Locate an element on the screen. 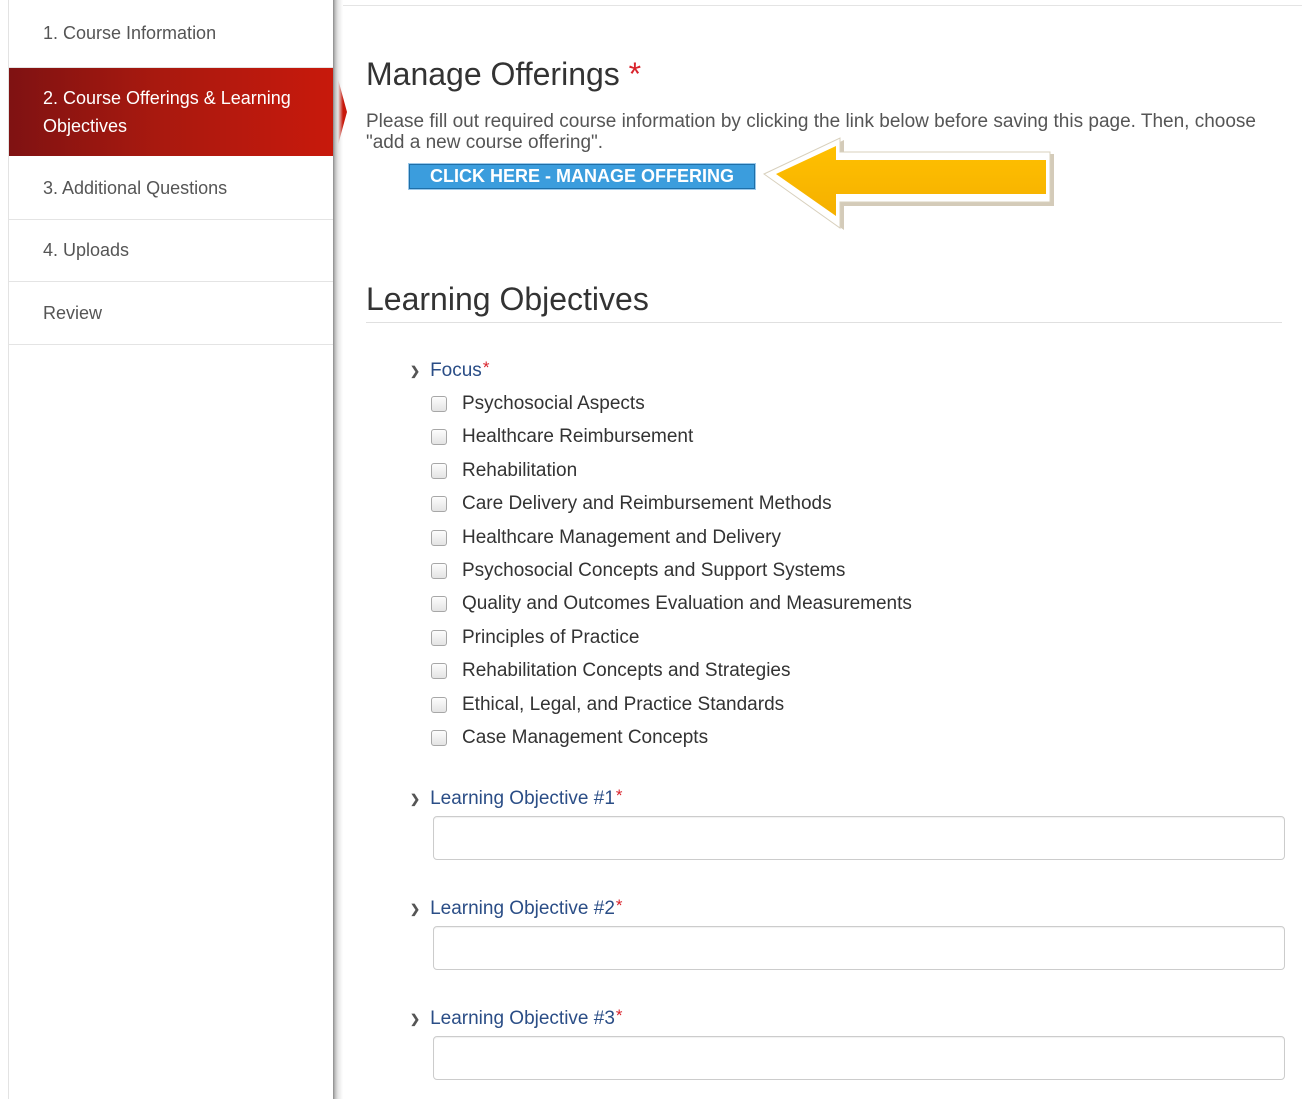 The image size is (1302, 1099). section-divider is located at coordinates (824, 322).